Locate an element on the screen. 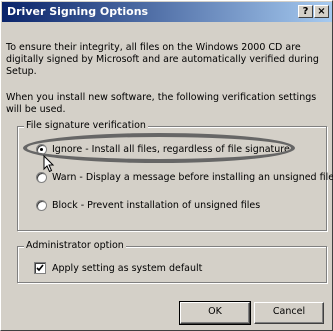 The width and height of the screenshot is (333, 331). close-button: × is located at coordinates (321, 11).